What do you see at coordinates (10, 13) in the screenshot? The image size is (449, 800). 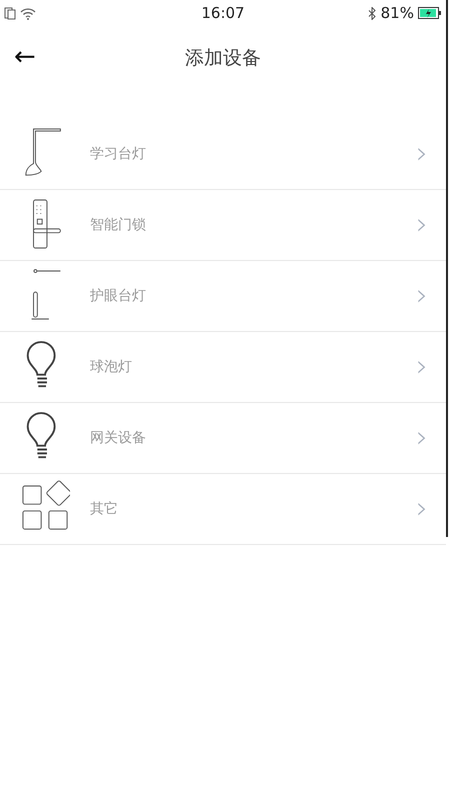 I see `sim-icon` at bounding box center [10, 13].